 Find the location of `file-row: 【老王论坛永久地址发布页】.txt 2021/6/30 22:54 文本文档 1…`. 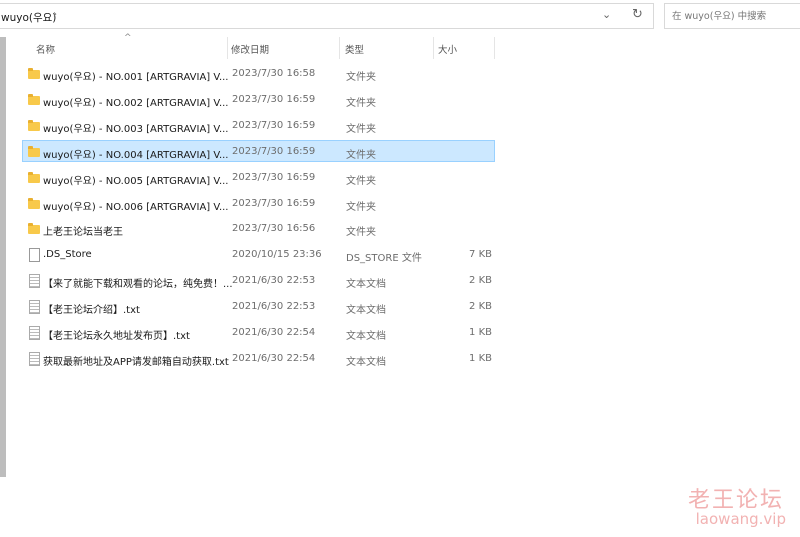

file-row: 【老王论坛永久地址发布页】.txt 2021/6/30 22:54 文本文档 1… is located at coordinates (258, 332).